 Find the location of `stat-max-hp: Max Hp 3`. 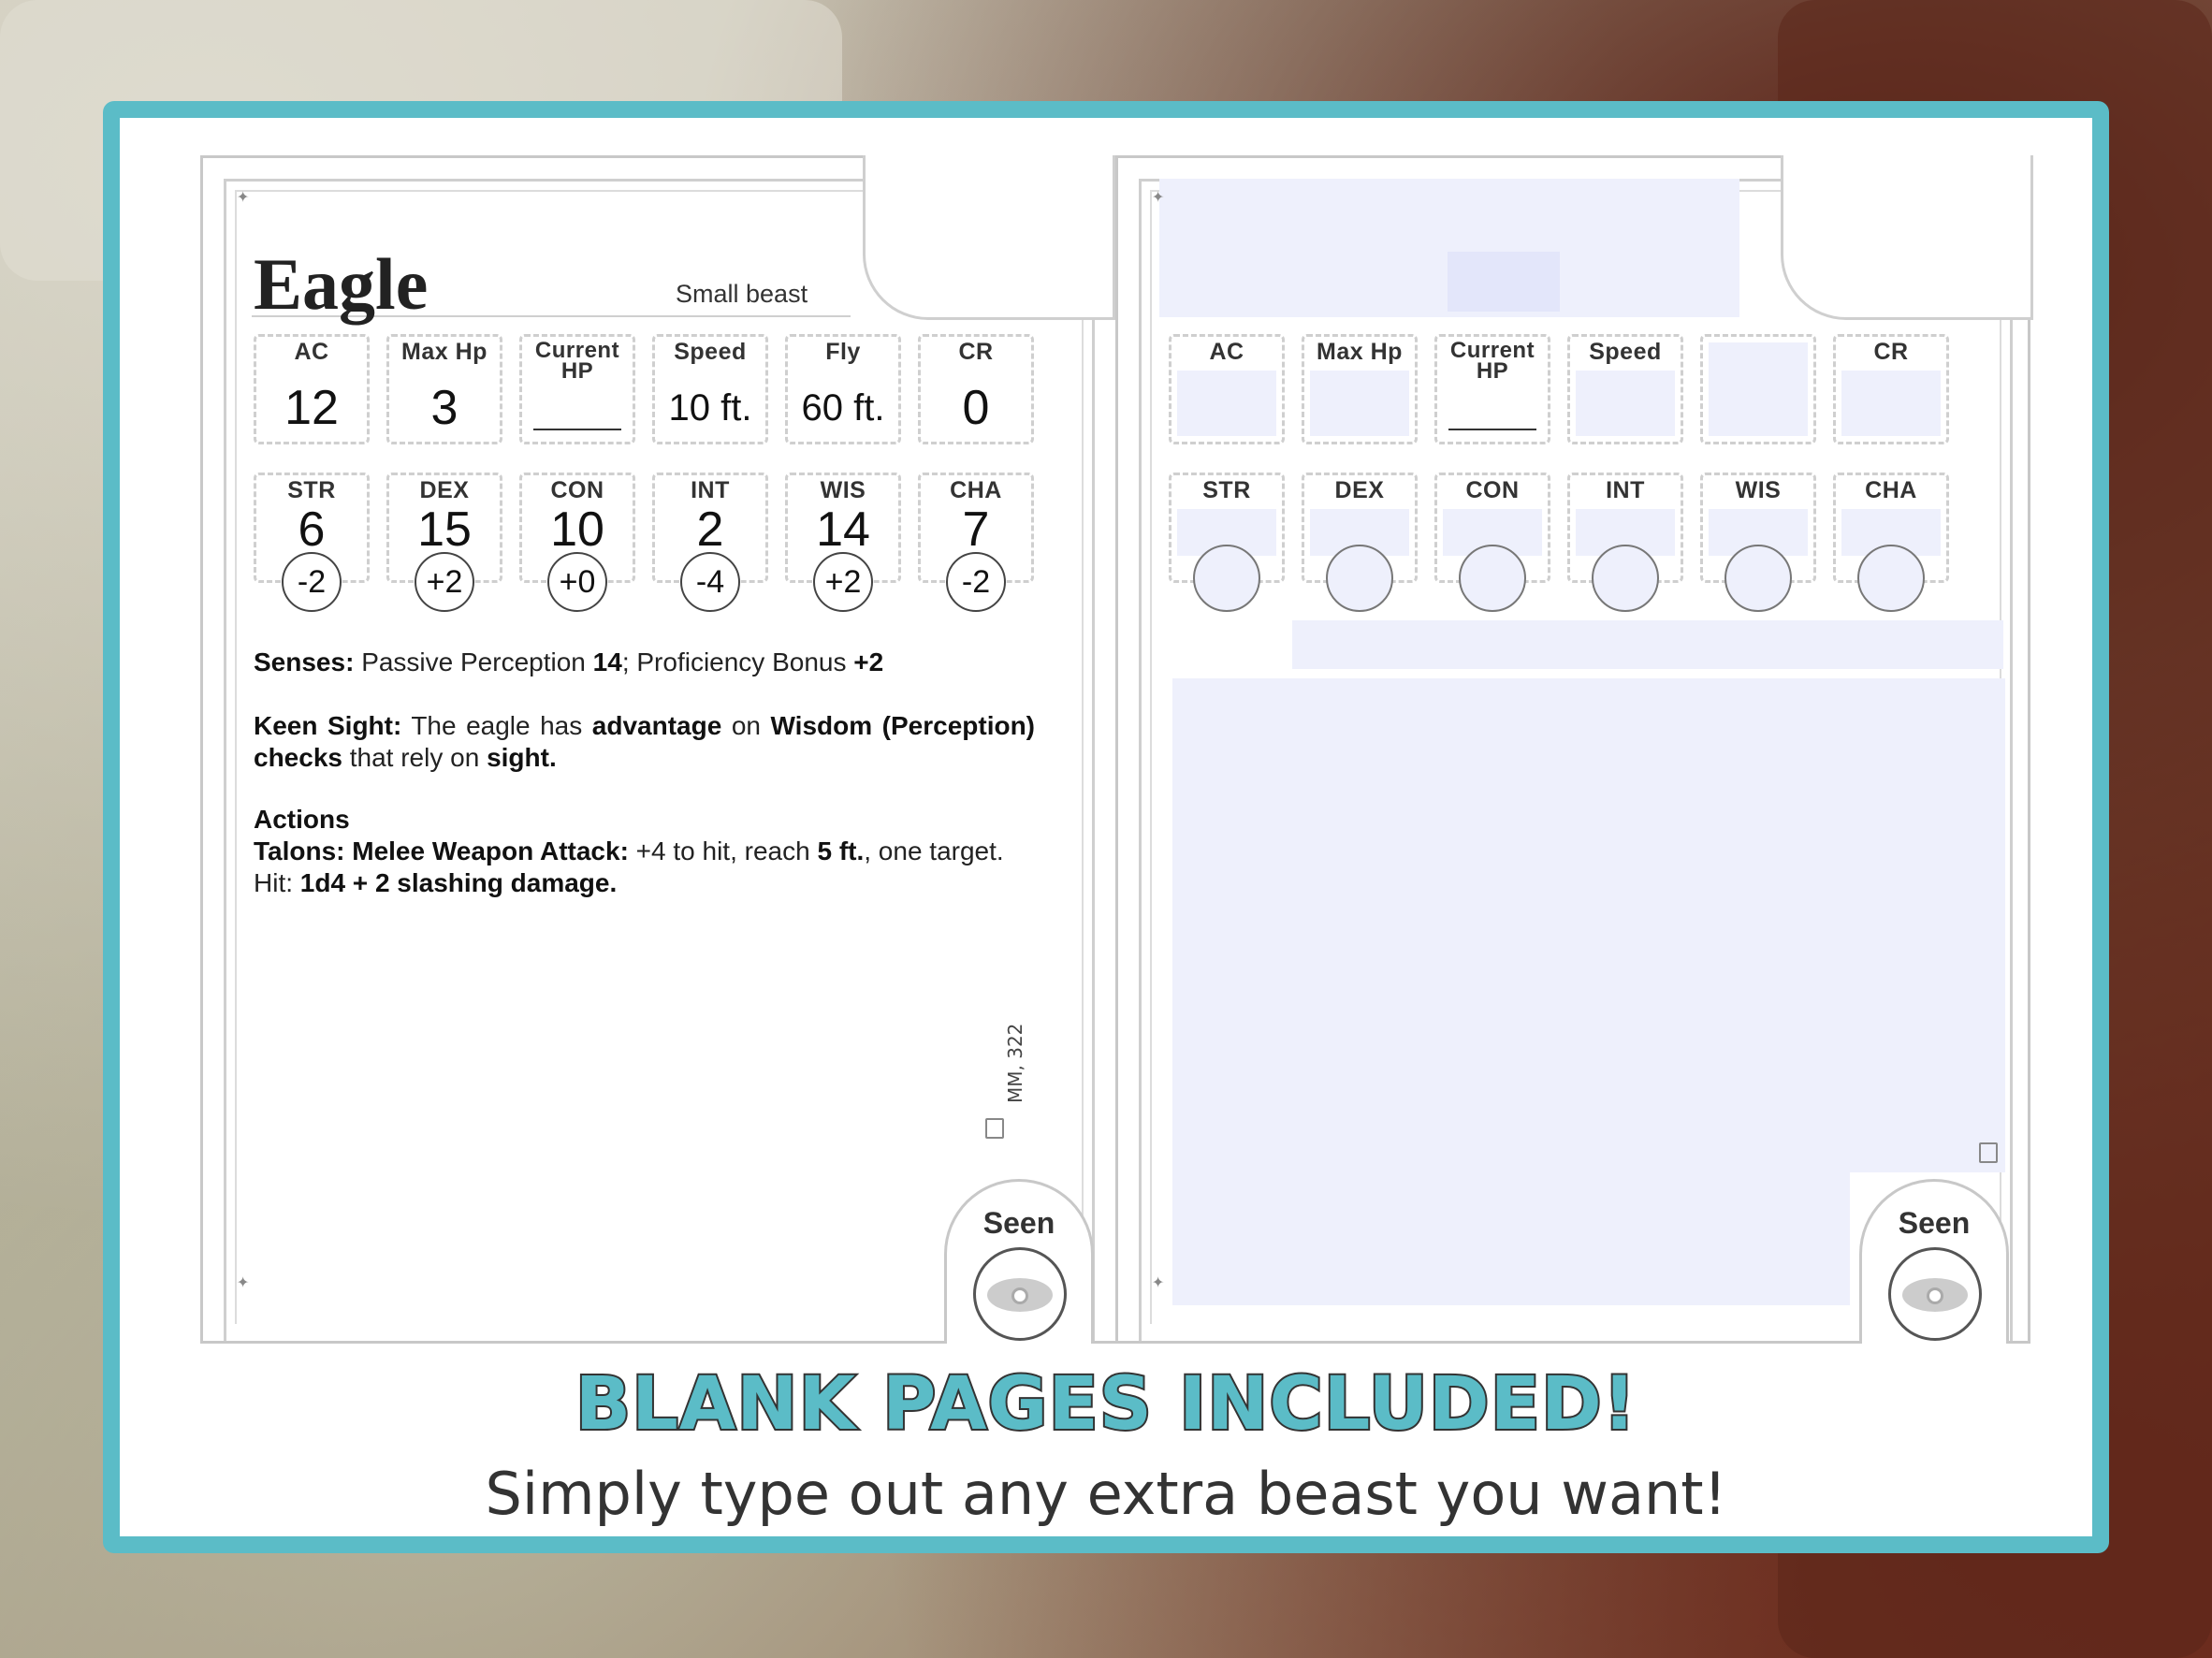

stat-max-hp: Max Hp 3 is located at coordinates (444, 389).